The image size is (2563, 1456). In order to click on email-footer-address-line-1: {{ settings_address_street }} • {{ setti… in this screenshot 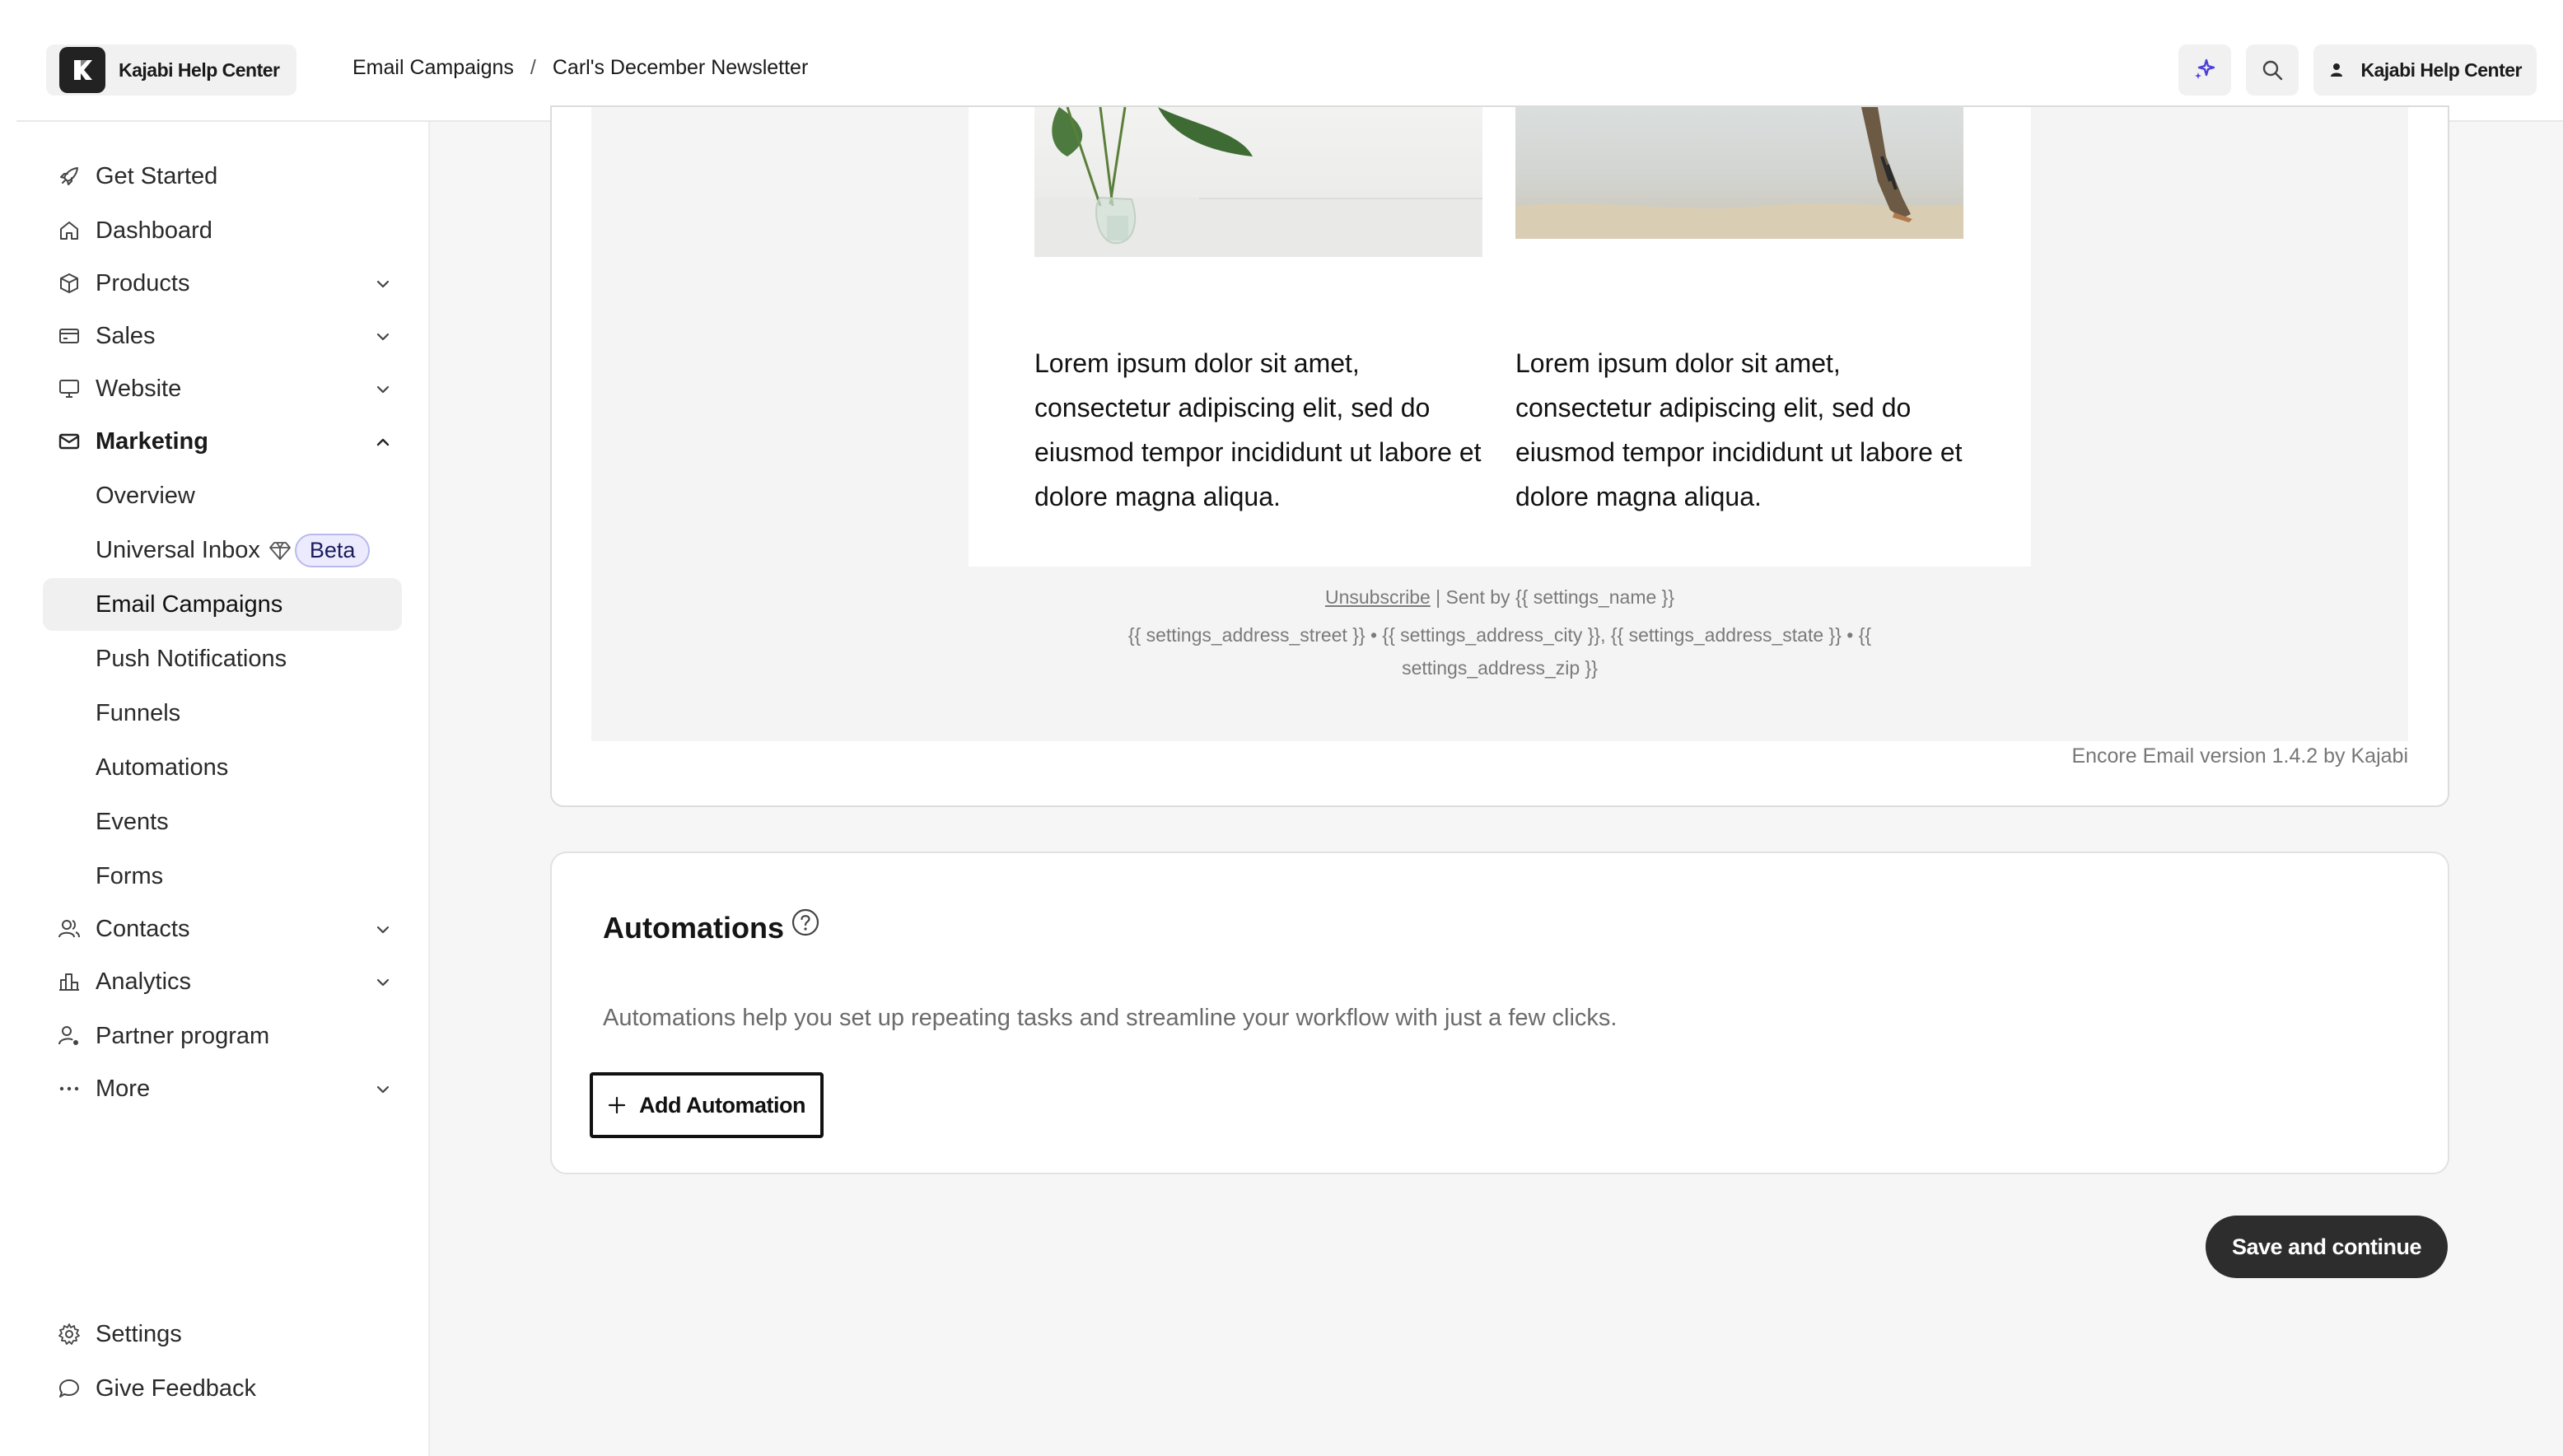, I will do `click(1500, 635)`.